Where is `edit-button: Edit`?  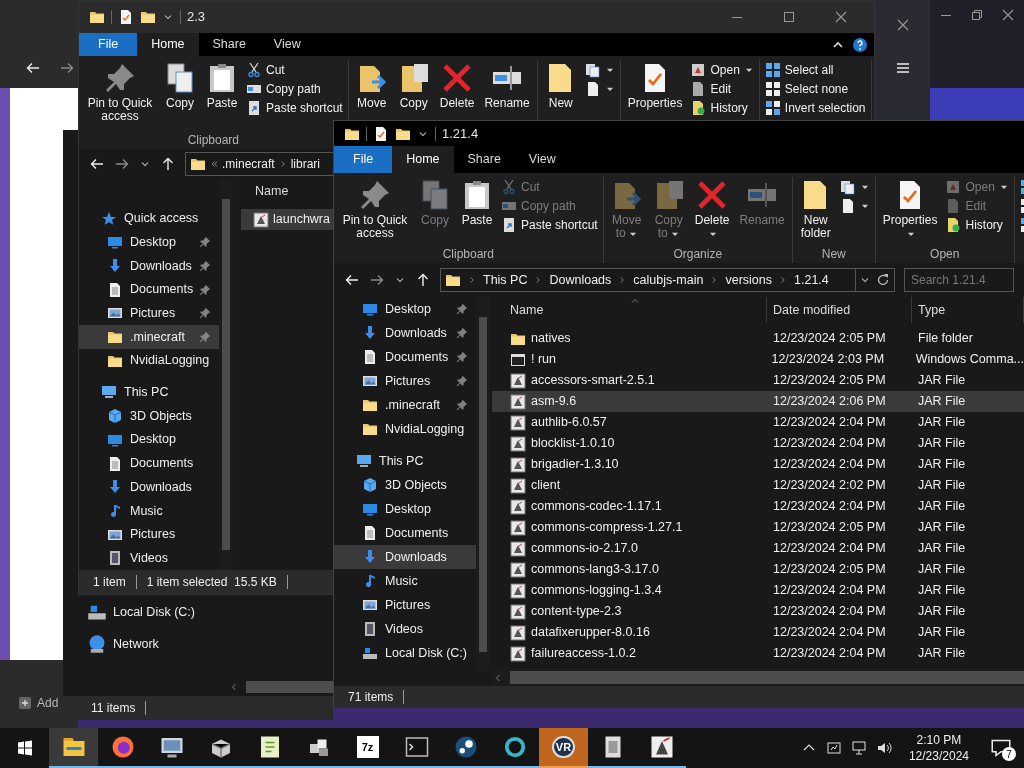 edit-button: Edit is located at coordinates (722, 88).